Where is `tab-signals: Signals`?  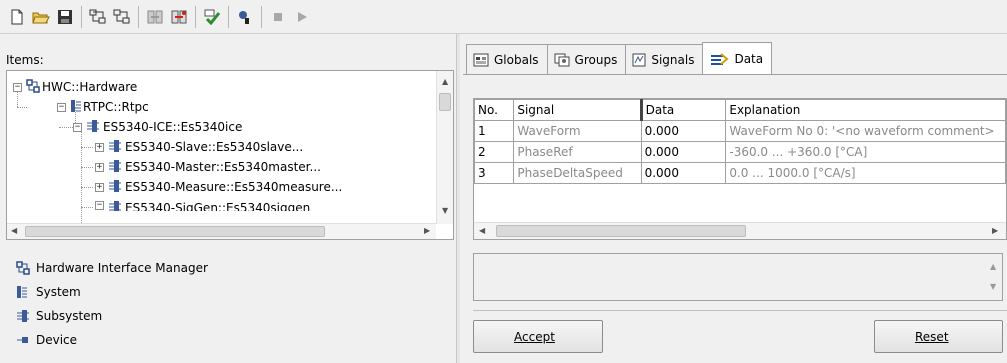
tab-signals: Signals is located at coordinates (664, 59).